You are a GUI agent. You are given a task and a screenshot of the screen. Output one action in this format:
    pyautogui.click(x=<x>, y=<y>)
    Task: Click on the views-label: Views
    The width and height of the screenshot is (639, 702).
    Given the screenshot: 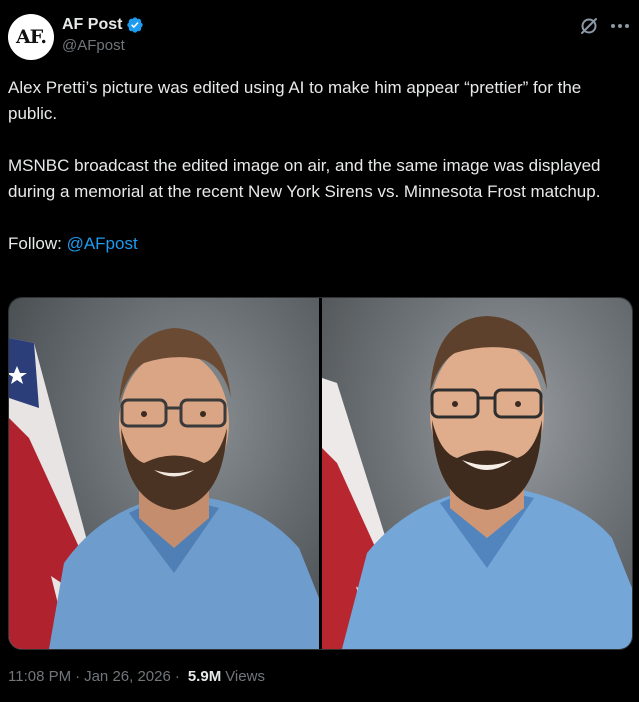 What is the action you would take?
    pyautogui.click(x=245, y=676)
    